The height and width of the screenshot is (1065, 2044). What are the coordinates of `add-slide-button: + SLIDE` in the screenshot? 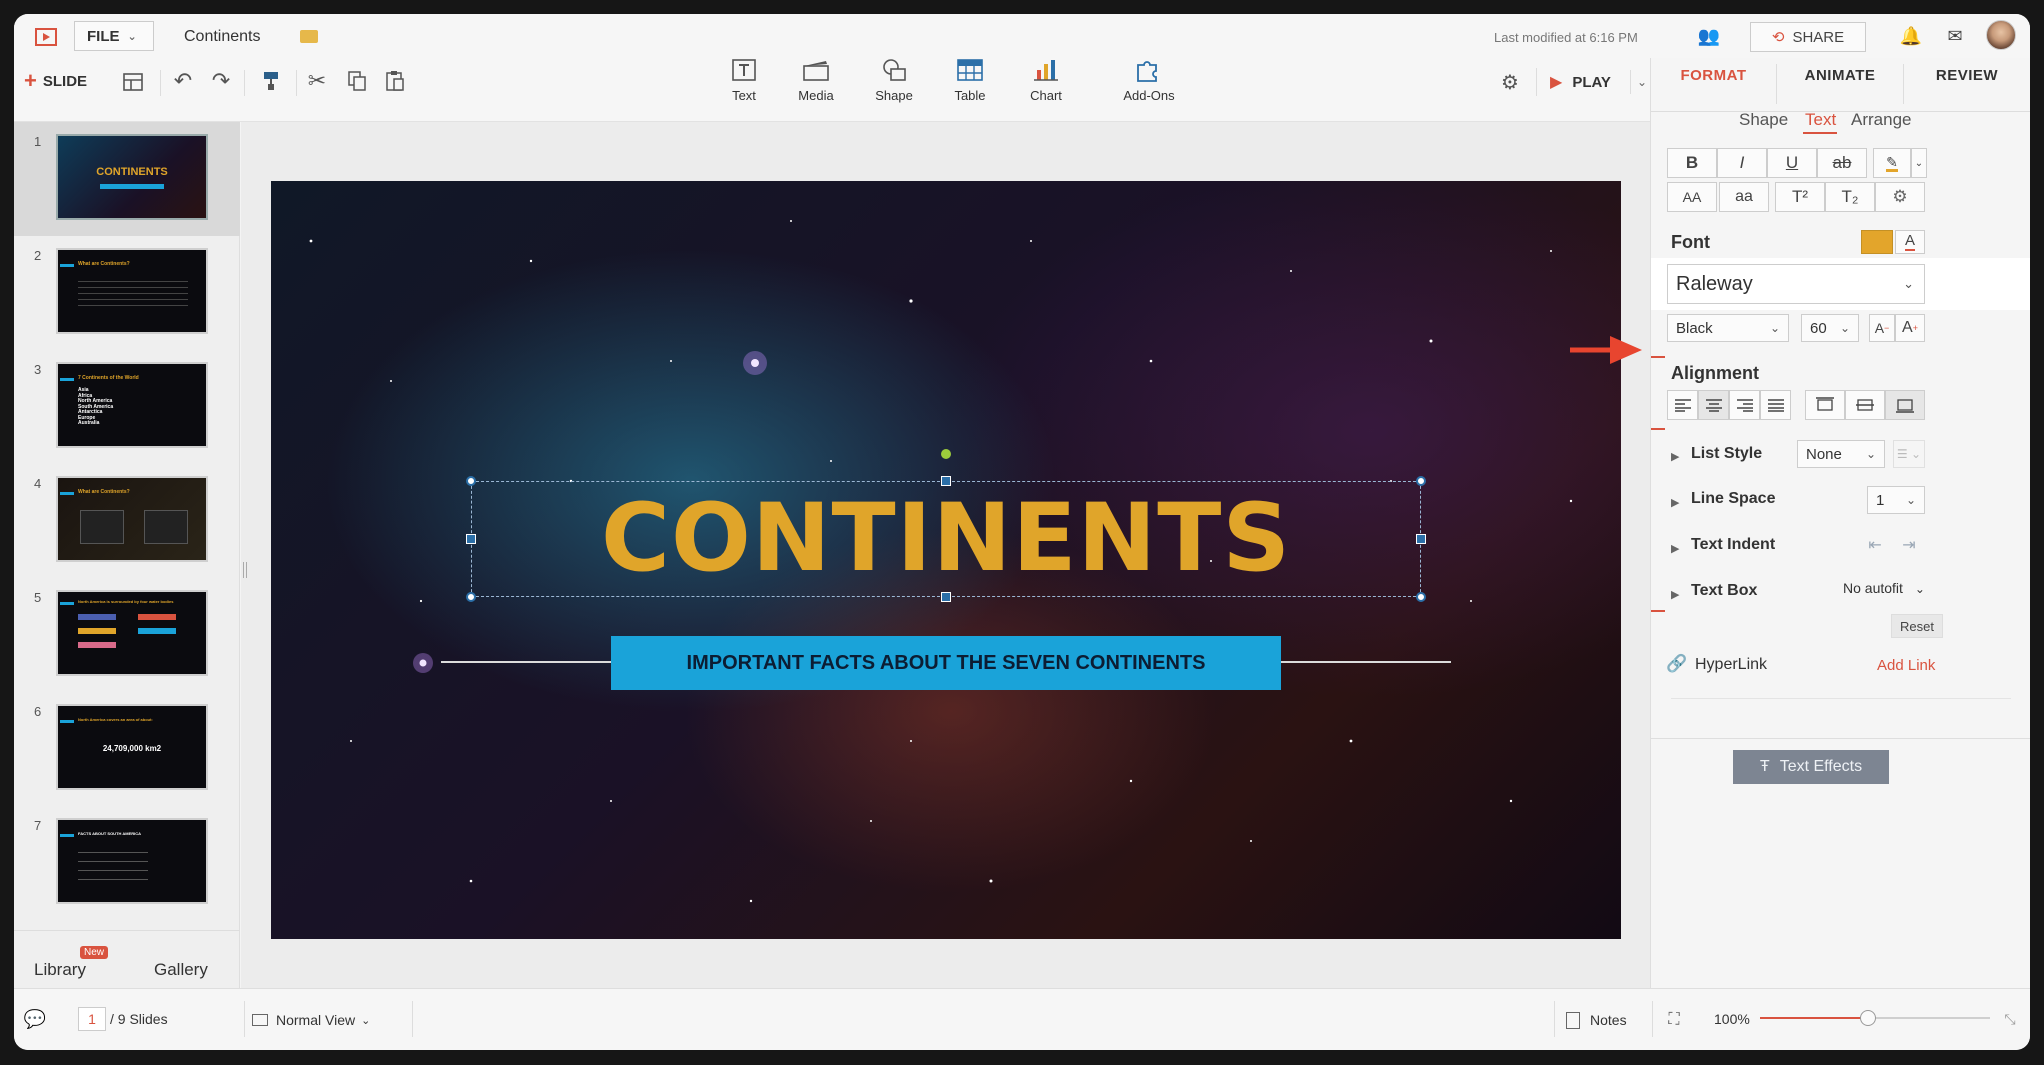 It's located at (64, 81).